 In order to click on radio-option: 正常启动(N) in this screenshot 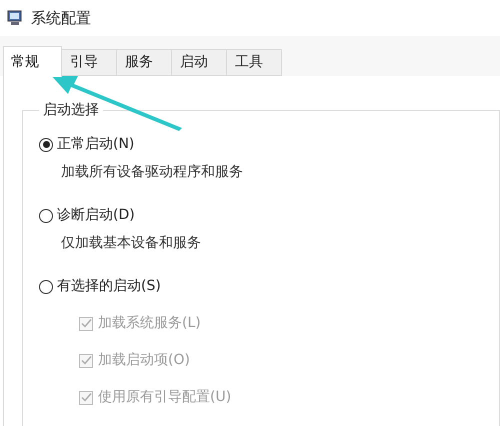, I will do `click(261, 144)`.